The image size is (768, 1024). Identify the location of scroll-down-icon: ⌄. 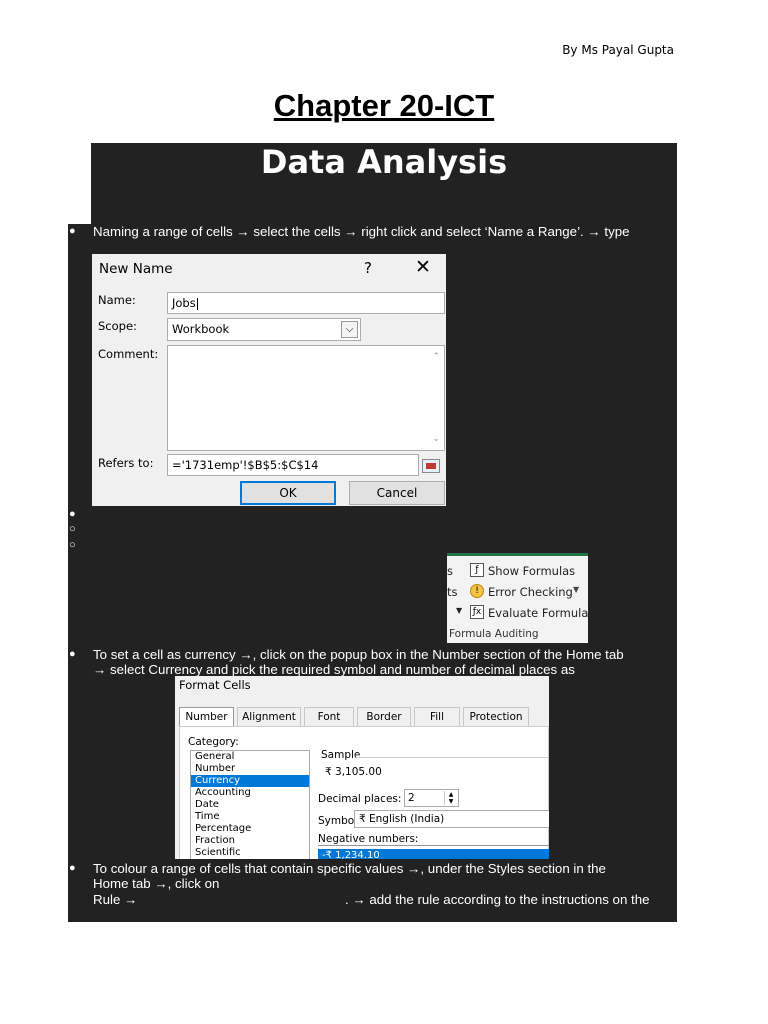
(436, 439).